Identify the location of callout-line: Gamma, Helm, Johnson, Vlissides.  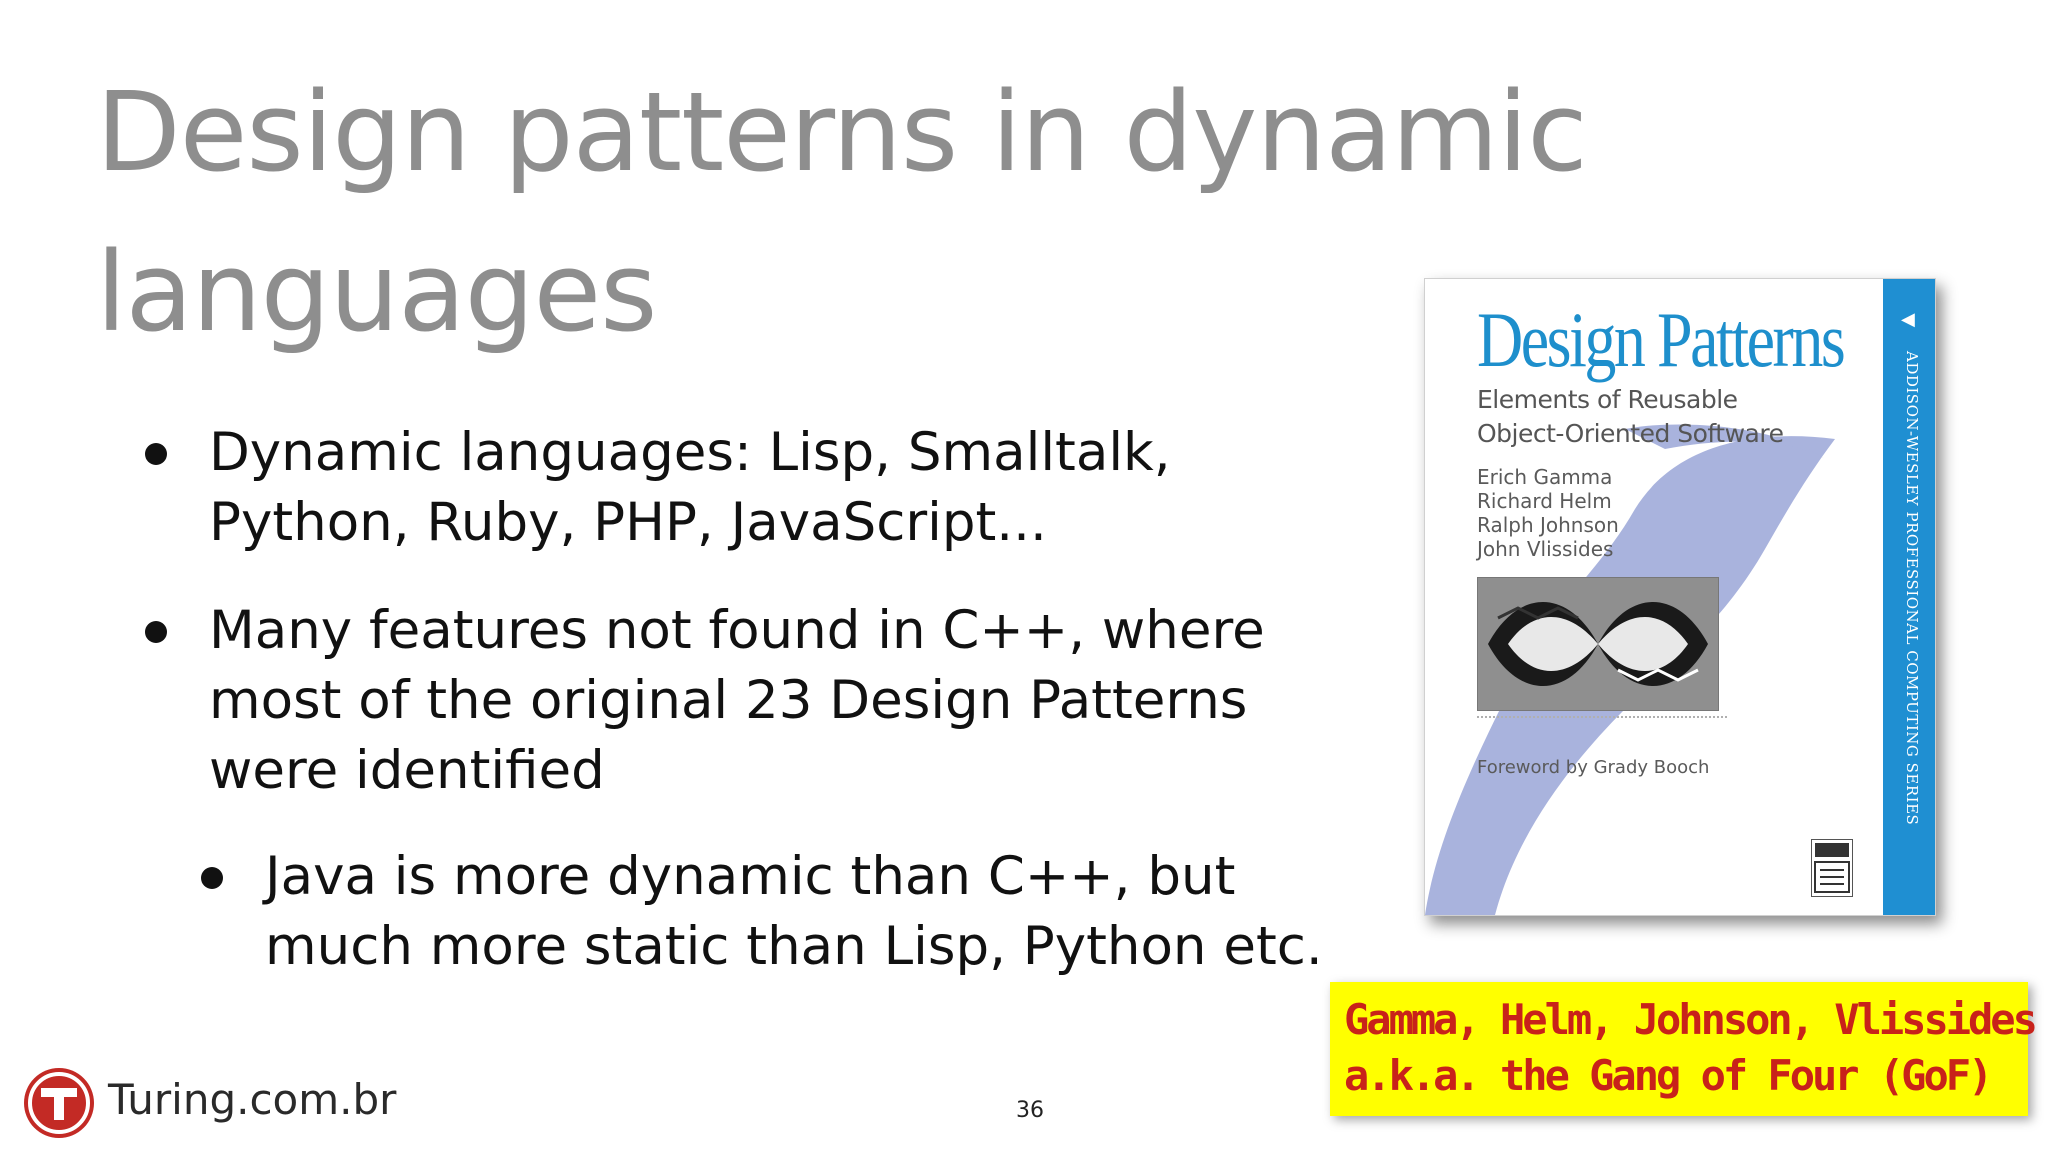
(1691, 1019).